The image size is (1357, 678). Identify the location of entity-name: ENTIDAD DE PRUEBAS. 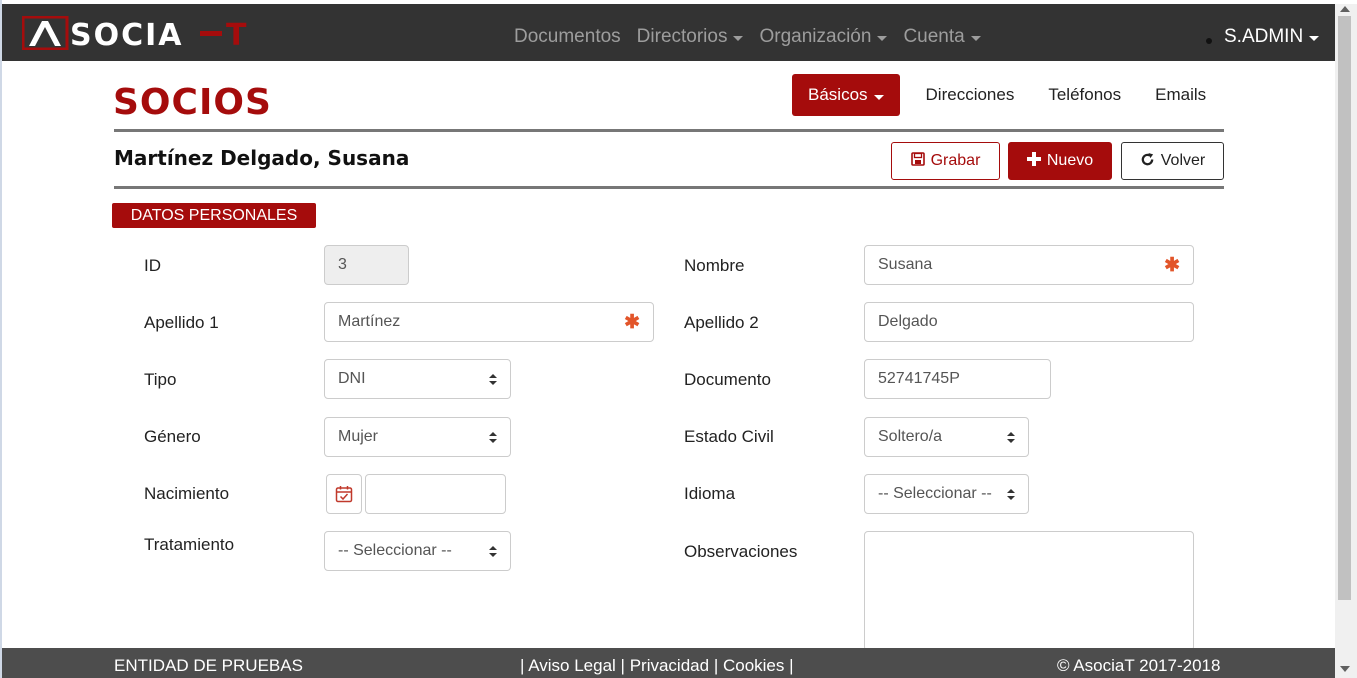
(208, 665).